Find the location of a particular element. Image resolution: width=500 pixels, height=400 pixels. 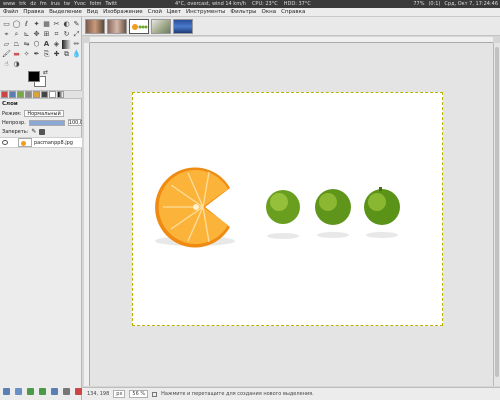

rect-select-icon: ▭ is located at coordinates (6, 24).